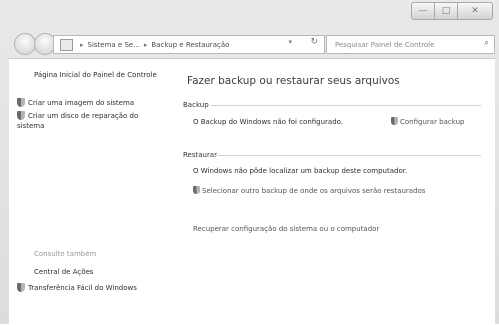 The image size is (499, 325). I want to click on restore-divider, so click(346, 155).